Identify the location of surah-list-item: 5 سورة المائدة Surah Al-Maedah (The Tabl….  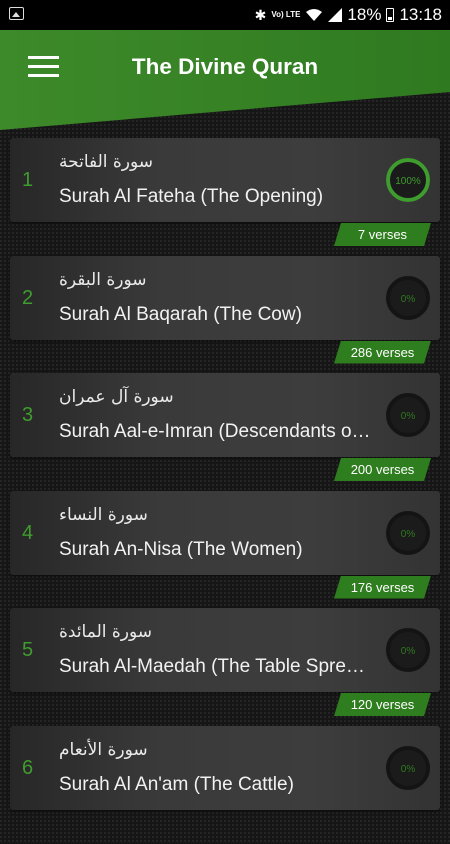
(225, 667).